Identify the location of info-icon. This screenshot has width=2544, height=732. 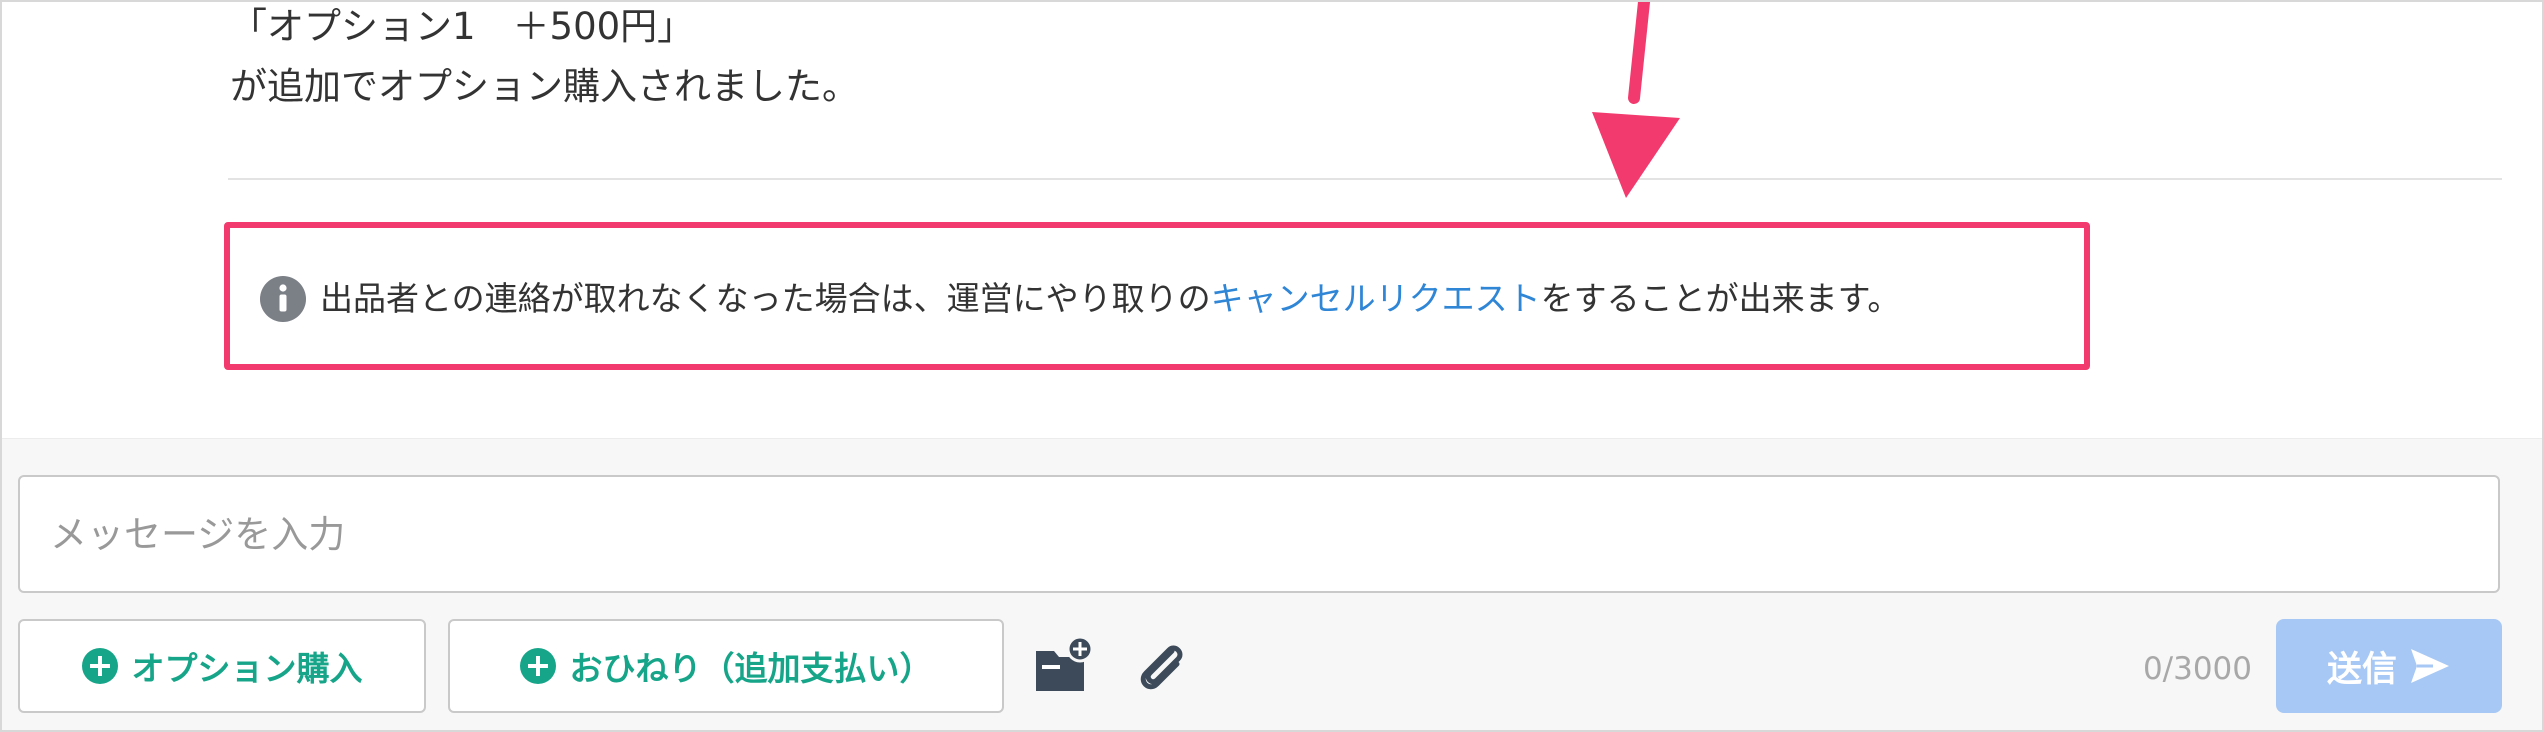
(283, 299).